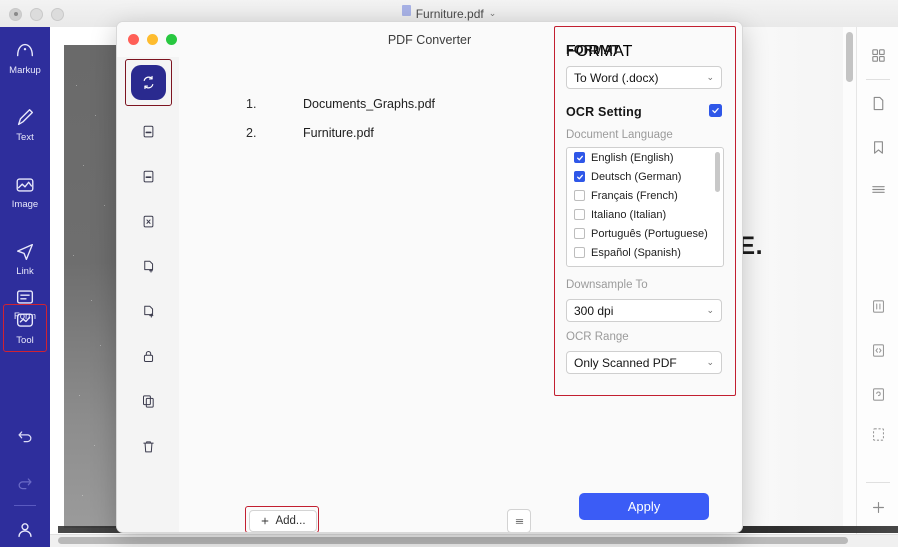 This screenshot has height=547, width=898. Describe the element at coordinates (25, 204) in the screenshot. I see `sidebar-item-label: Image` at that location.